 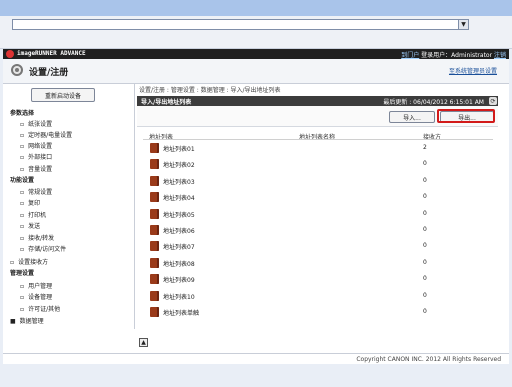 I want to click on sidebar-item: 管理设置, so click(x=22, y=273).